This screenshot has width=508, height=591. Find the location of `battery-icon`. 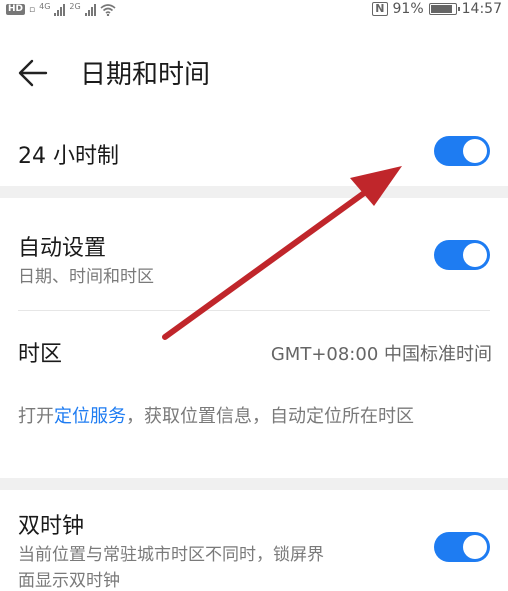

battery-icon is located at coordinates (444, 9).